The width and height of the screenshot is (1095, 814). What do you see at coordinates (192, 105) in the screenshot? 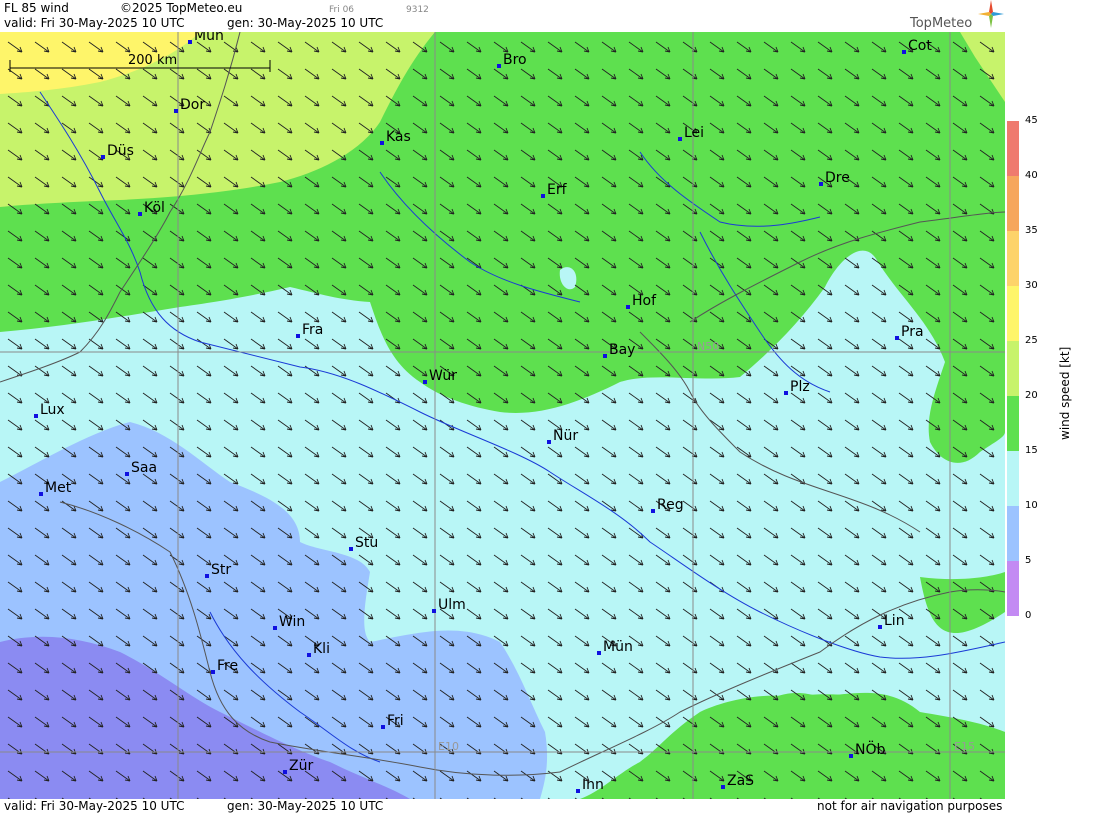
I see `city-label: Dor` at bounding box center [192, 105].